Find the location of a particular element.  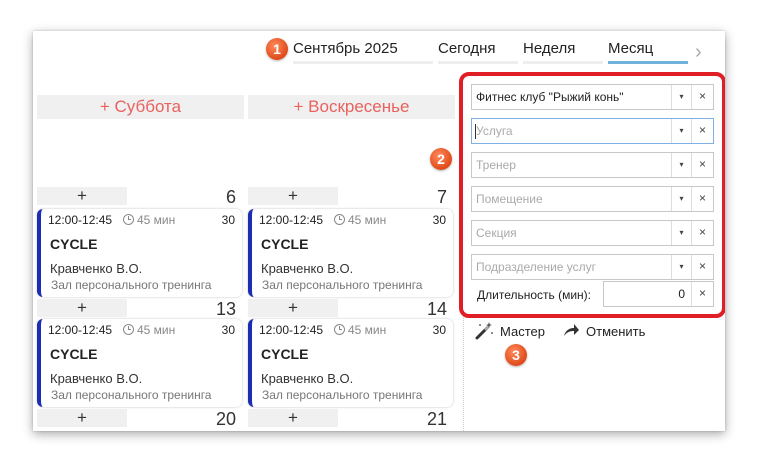

section-select: Секция ▾ × is located at coordinates (592, 233).